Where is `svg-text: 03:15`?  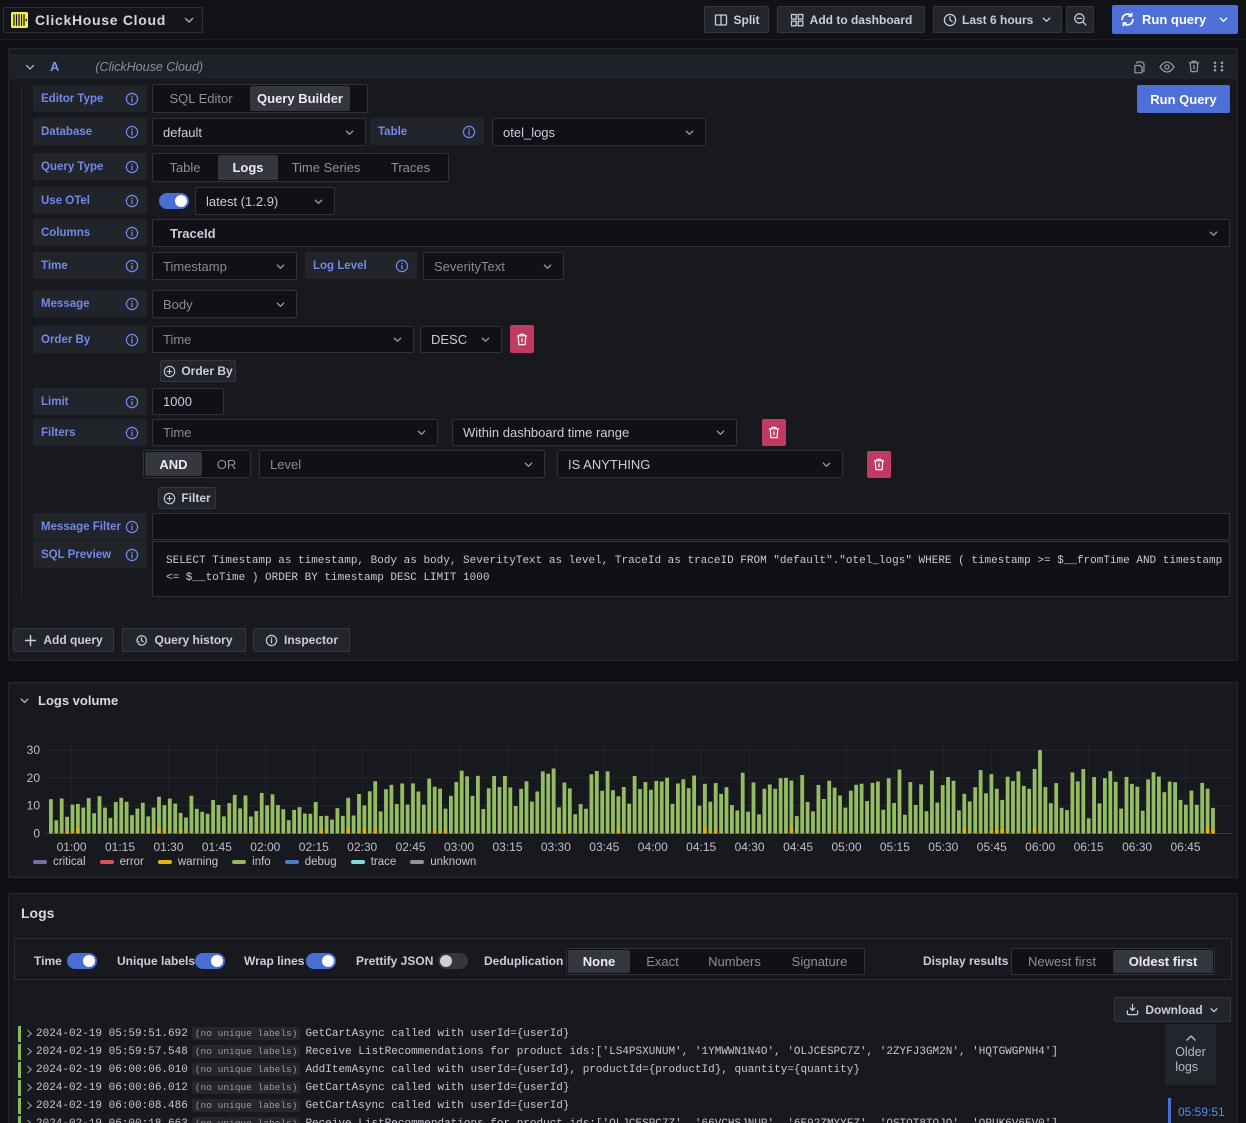 svg-text: 03:15 is located at coordinates (507, 847).